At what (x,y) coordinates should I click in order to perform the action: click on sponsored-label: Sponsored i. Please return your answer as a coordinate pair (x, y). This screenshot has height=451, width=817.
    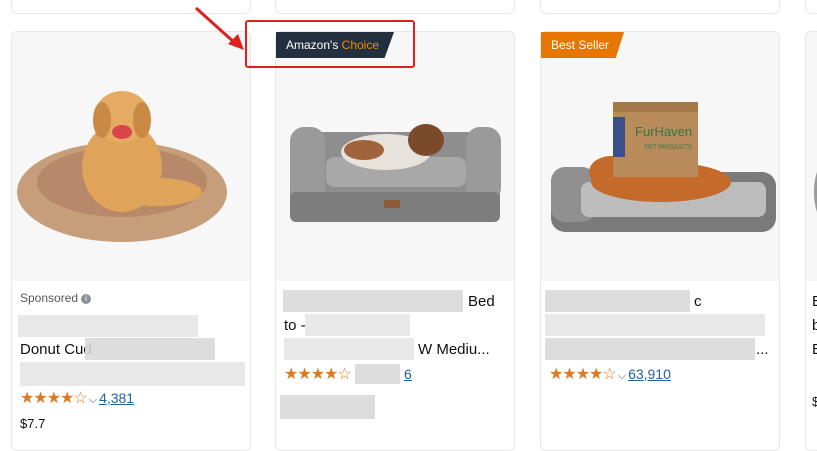
    Looking at the image, I should click on (56, 298).